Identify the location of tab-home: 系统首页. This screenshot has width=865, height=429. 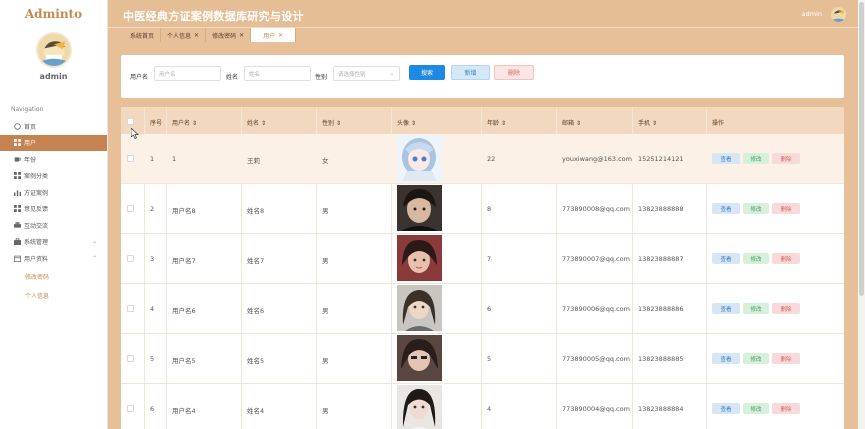
(143, 35).